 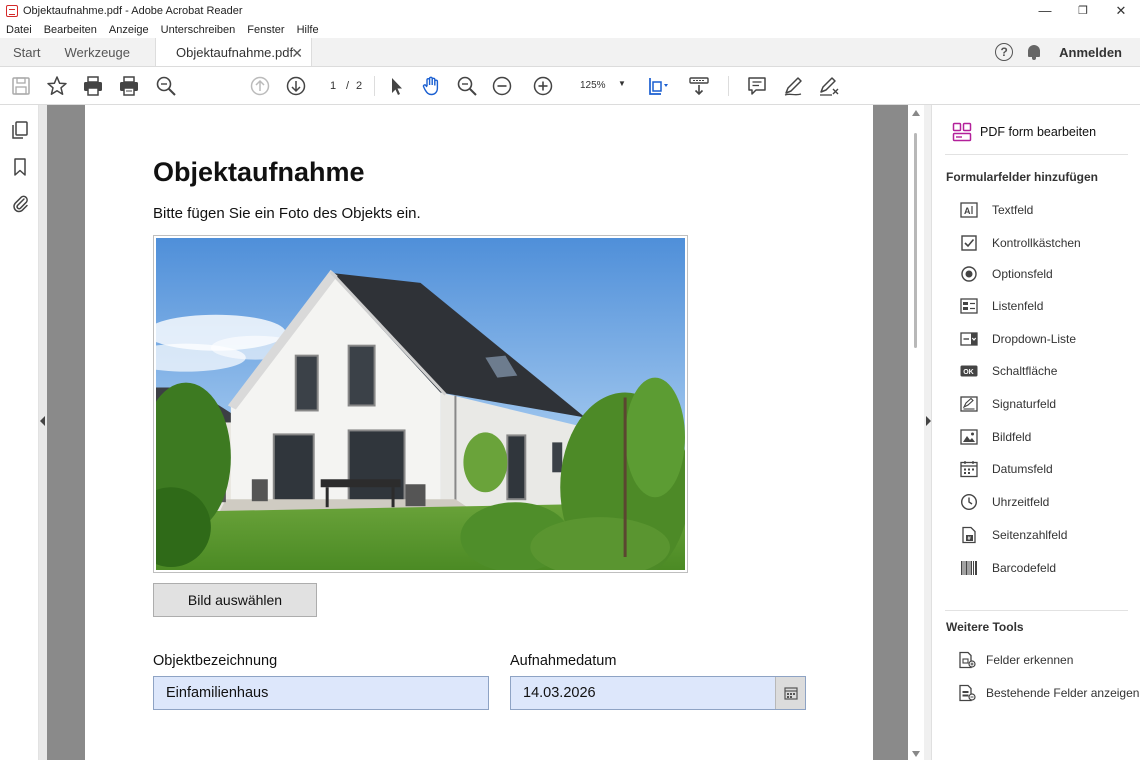 What do you see at coordinates (1030, 660) in the screenshot?
I see `detect-fields-label: Felder erkennen` at bounding box center [1030, 660].